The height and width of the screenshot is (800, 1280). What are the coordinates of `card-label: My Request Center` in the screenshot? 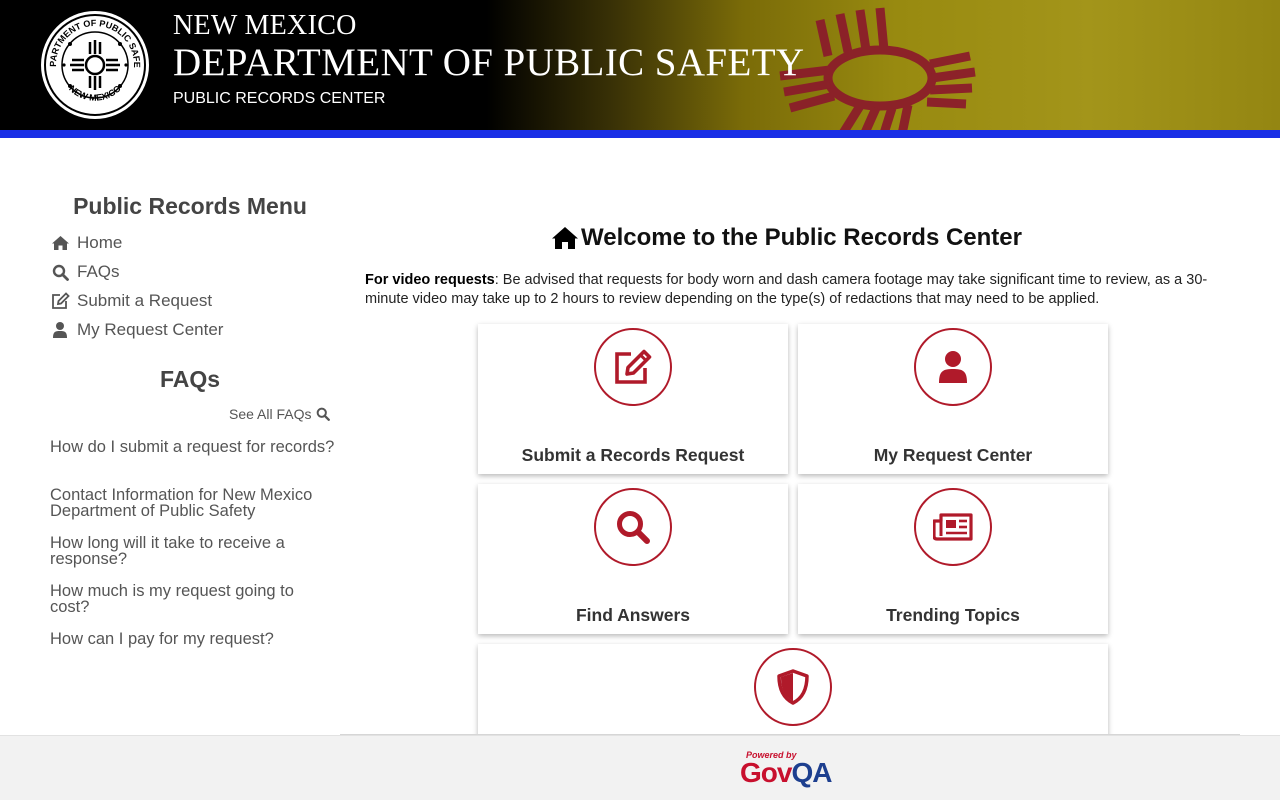 It's located at (953, 455).